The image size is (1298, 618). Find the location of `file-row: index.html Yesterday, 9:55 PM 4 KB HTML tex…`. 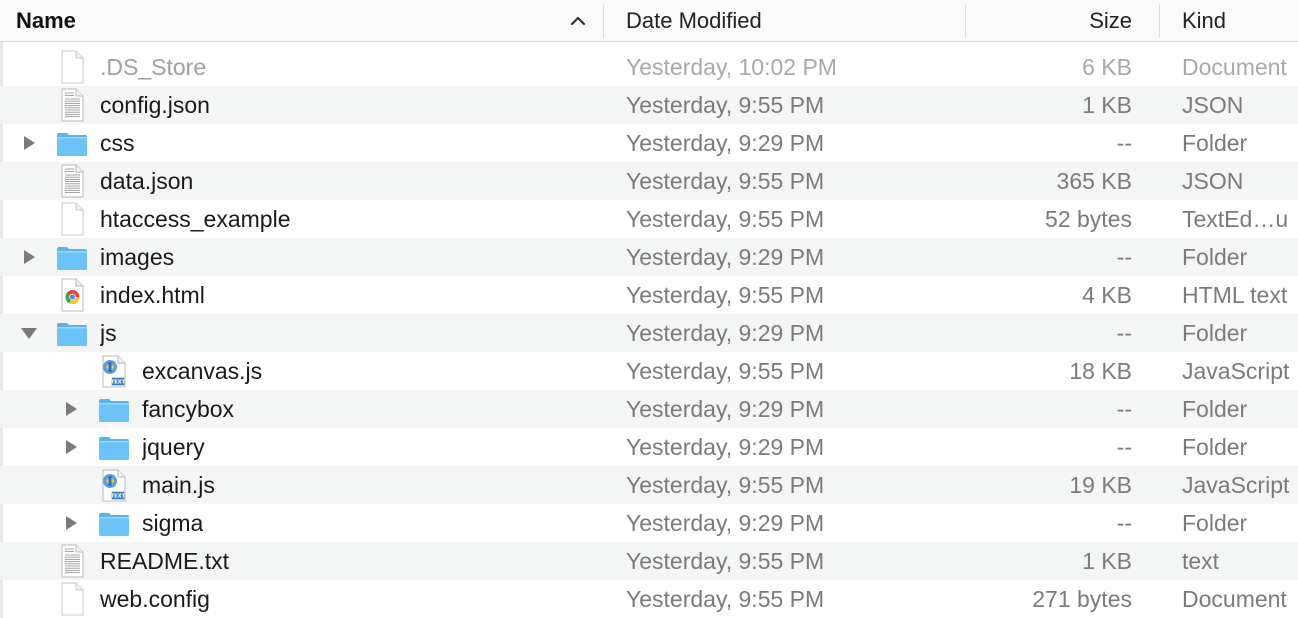

file-row: index.html Yesterday, 9:55 PM 4 KB HTML tex… is located at coordinates (649, 295).